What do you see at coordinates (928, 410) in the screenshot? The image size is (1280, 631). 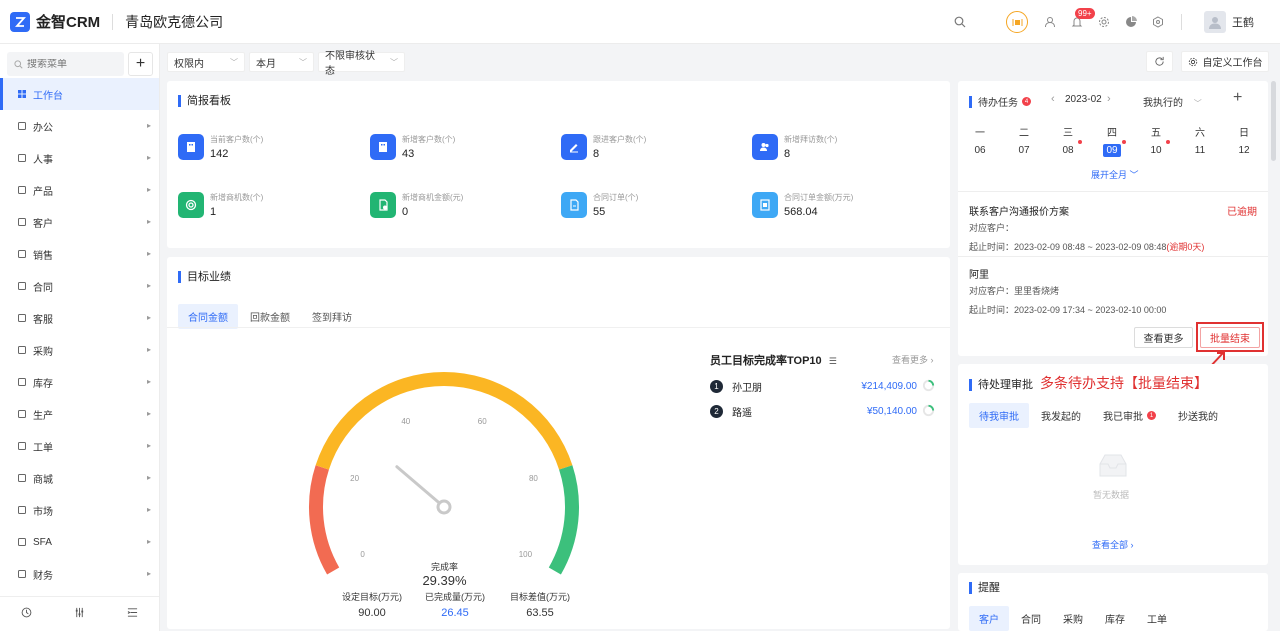 I see `progress-ring-icon` at bounding box center [928, 410].